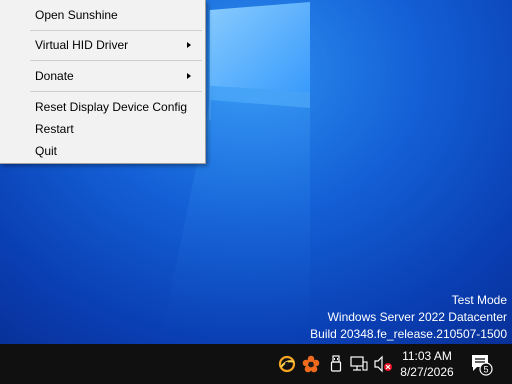 This screenshot has width=512, height=384. I want to click on menu-item-label: Donate, so click(54, 76).